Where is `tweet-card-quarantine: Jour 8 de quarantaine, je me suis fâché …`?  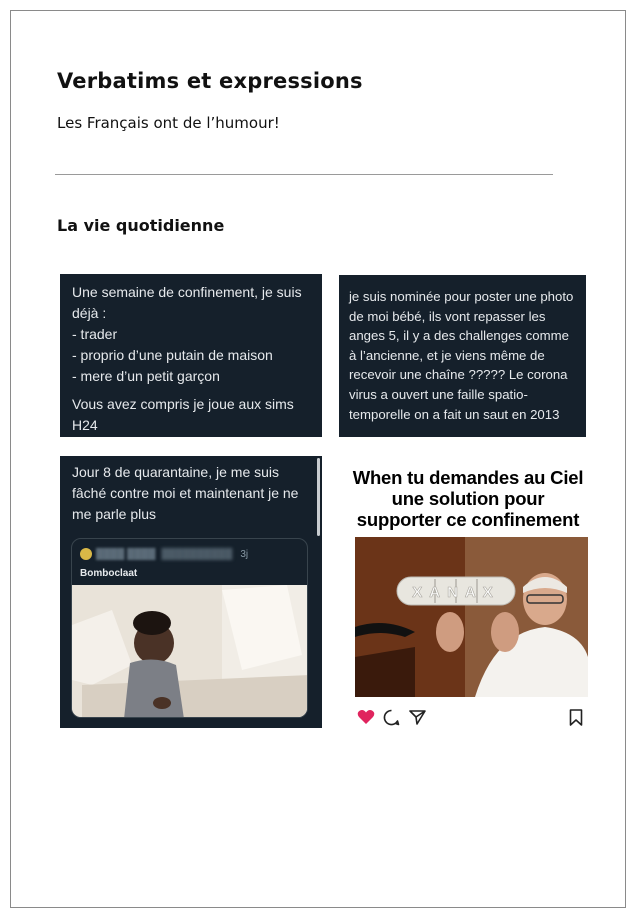
tweet-card-quarantine: Jour 8 de quarantaine, je me suis fâché … is located at coordinates (191, 592).